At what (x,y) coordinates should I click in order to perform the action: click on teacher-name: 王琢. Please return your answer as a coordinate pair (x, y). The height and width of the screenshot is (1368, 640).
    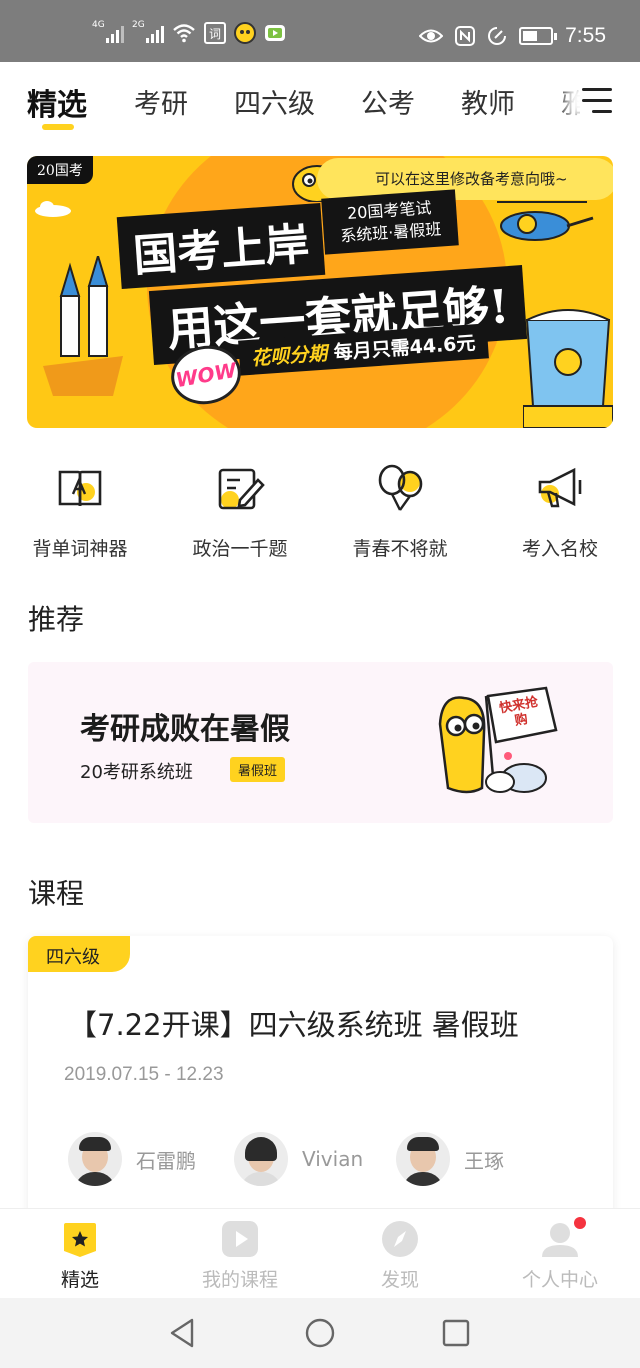
    Looking at the image, I should click on (484, 1160).